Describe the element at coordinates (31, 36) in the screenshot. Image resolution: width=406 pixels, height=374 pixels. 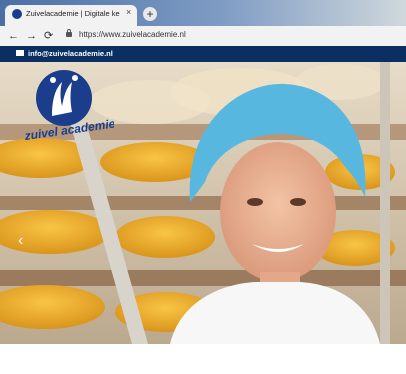
I see `forward-arrow-icon: →` at that location.